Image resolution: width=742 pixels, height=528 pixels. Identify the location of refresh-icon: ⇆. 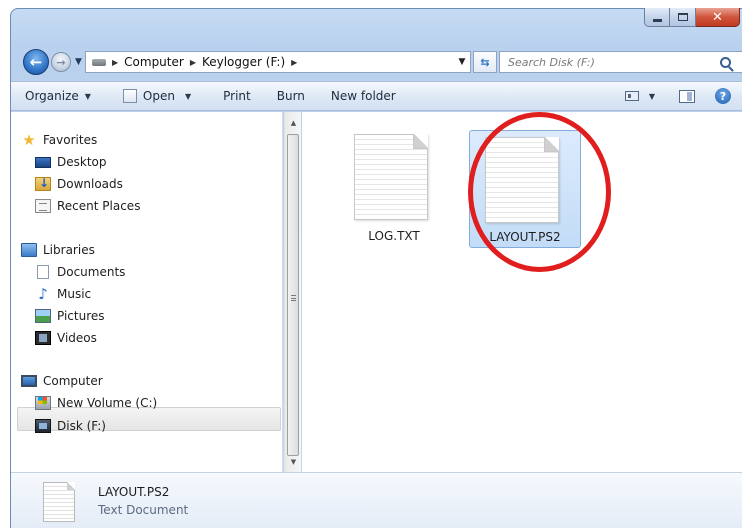
(485, 62).